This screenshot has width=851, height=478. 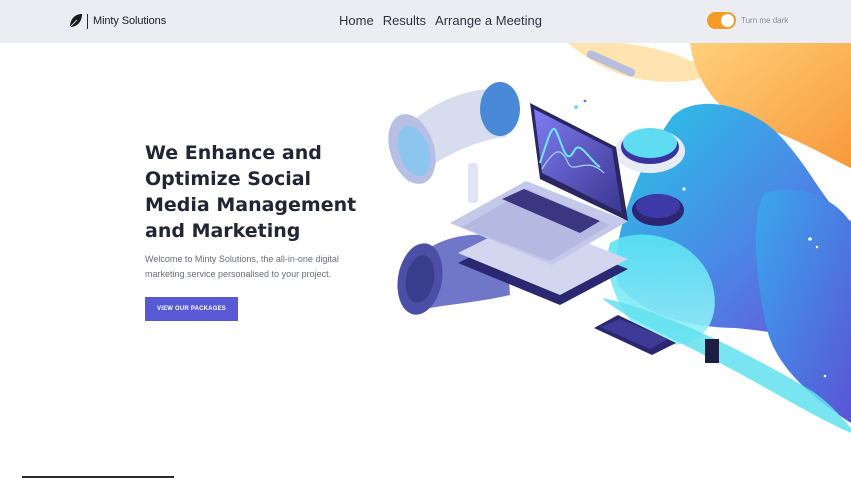 I want to click on nav-results: Results, so click(x=404, y=20).